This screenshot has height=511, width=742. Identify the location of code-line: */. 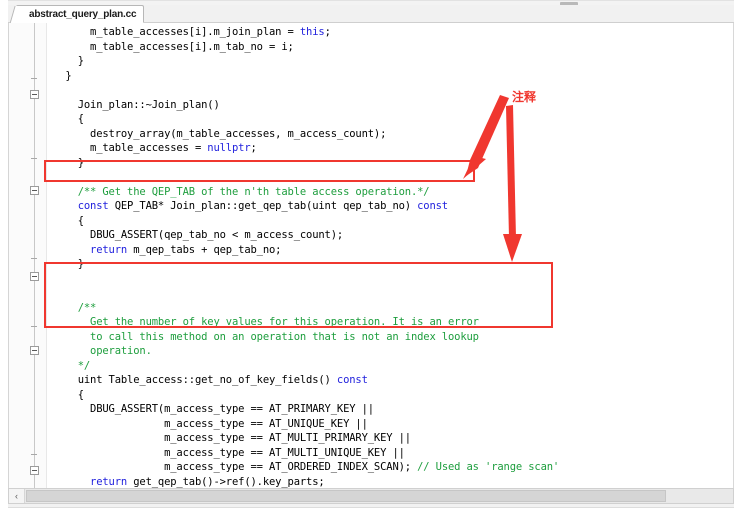
(393, 366).